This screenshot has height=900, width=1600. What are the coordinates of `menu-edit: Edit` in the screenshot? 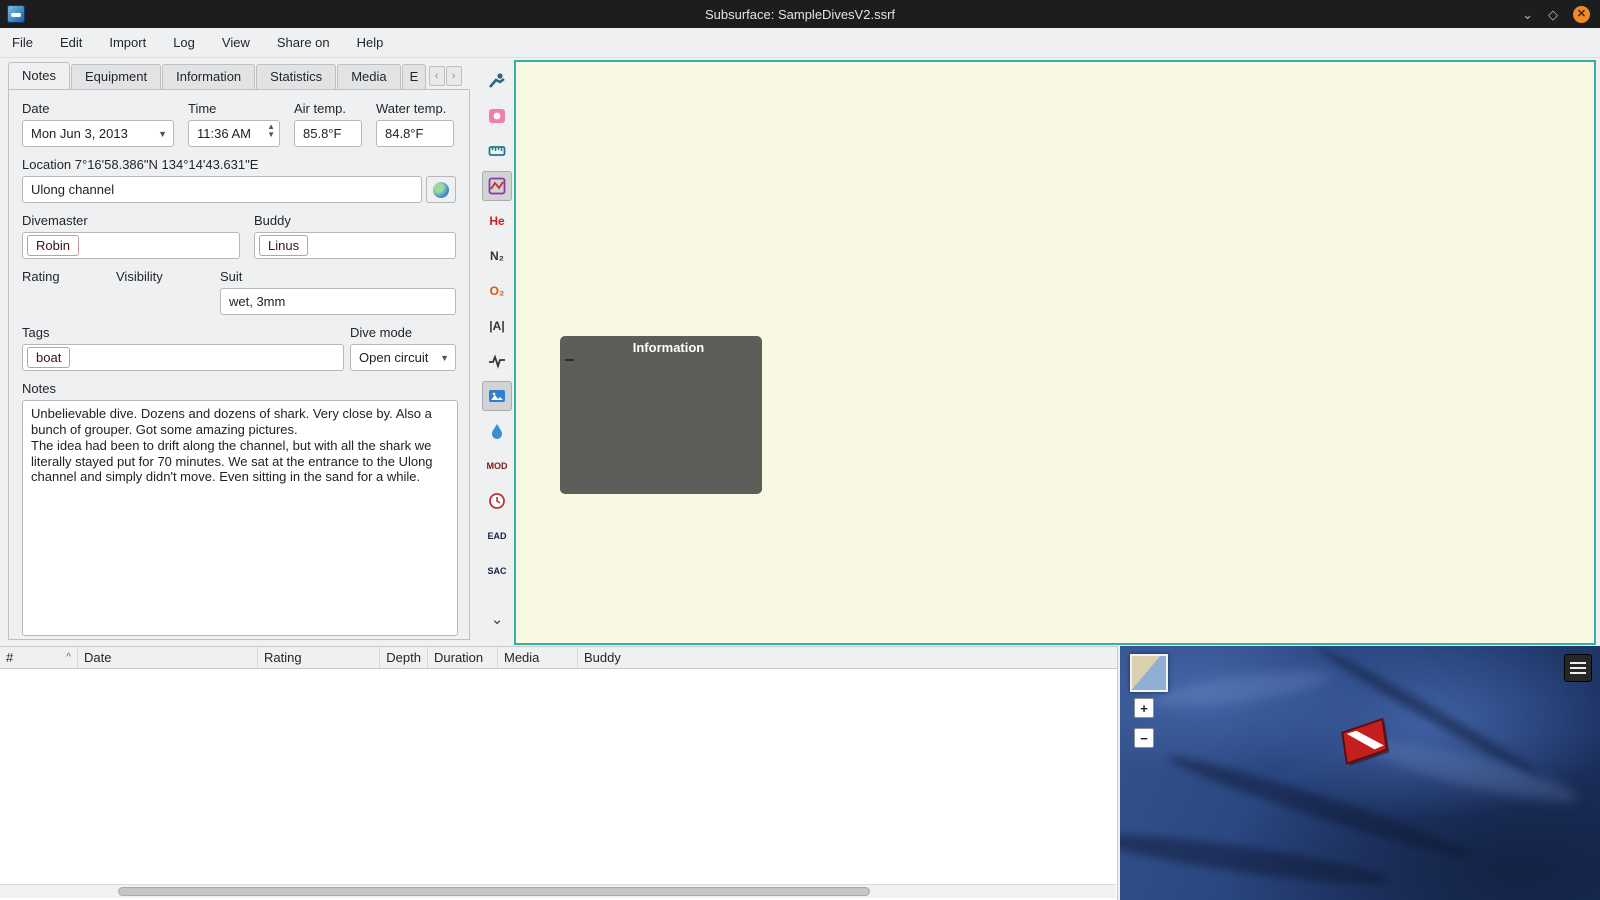 It's located at (71, 42).